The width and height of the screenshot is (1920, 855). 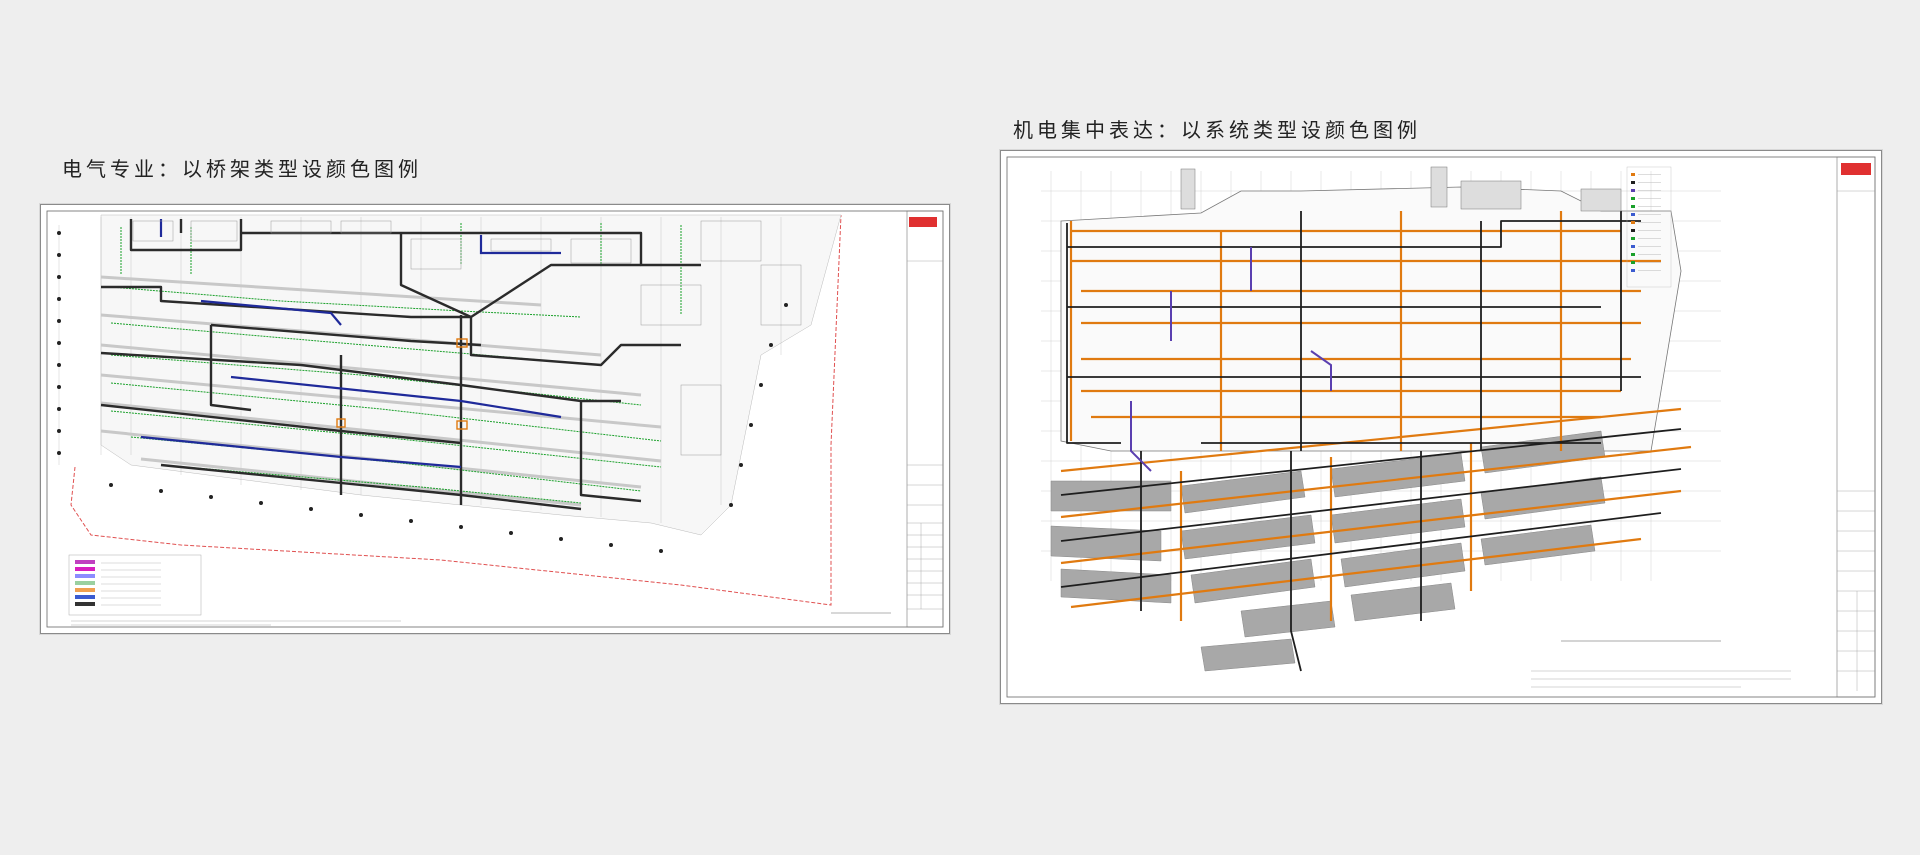 What do you see at coordinates (1217, 130) in the screenshot?
I see `right-caption: 机电集中表达：以系统类型设颜色图例` at bounding box center [1217, 130].